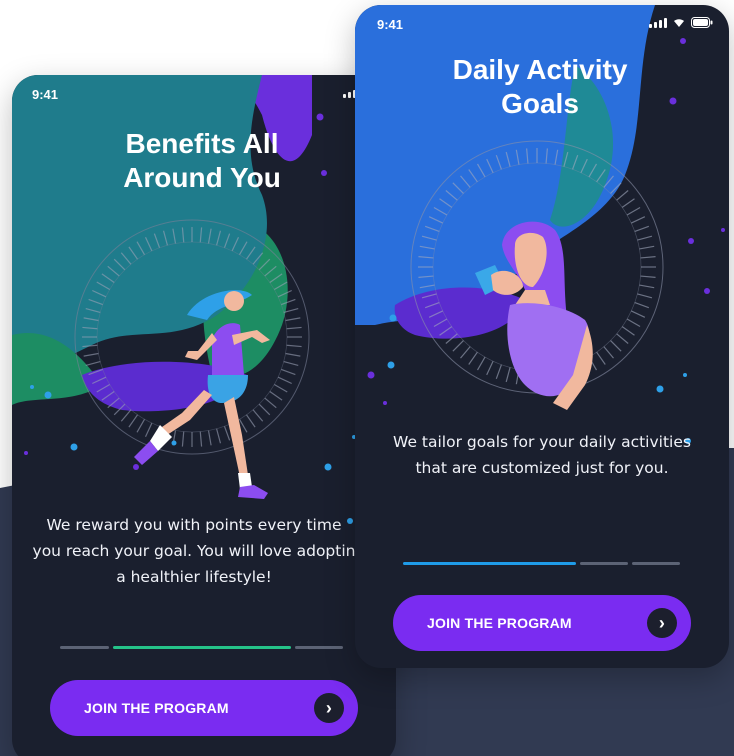 The image size is (734, 756). What do you see at coordinates (542, 468) in the screenshot?
I see `description-line-2: that are customized just for you.` at bounding box center [542, 468].